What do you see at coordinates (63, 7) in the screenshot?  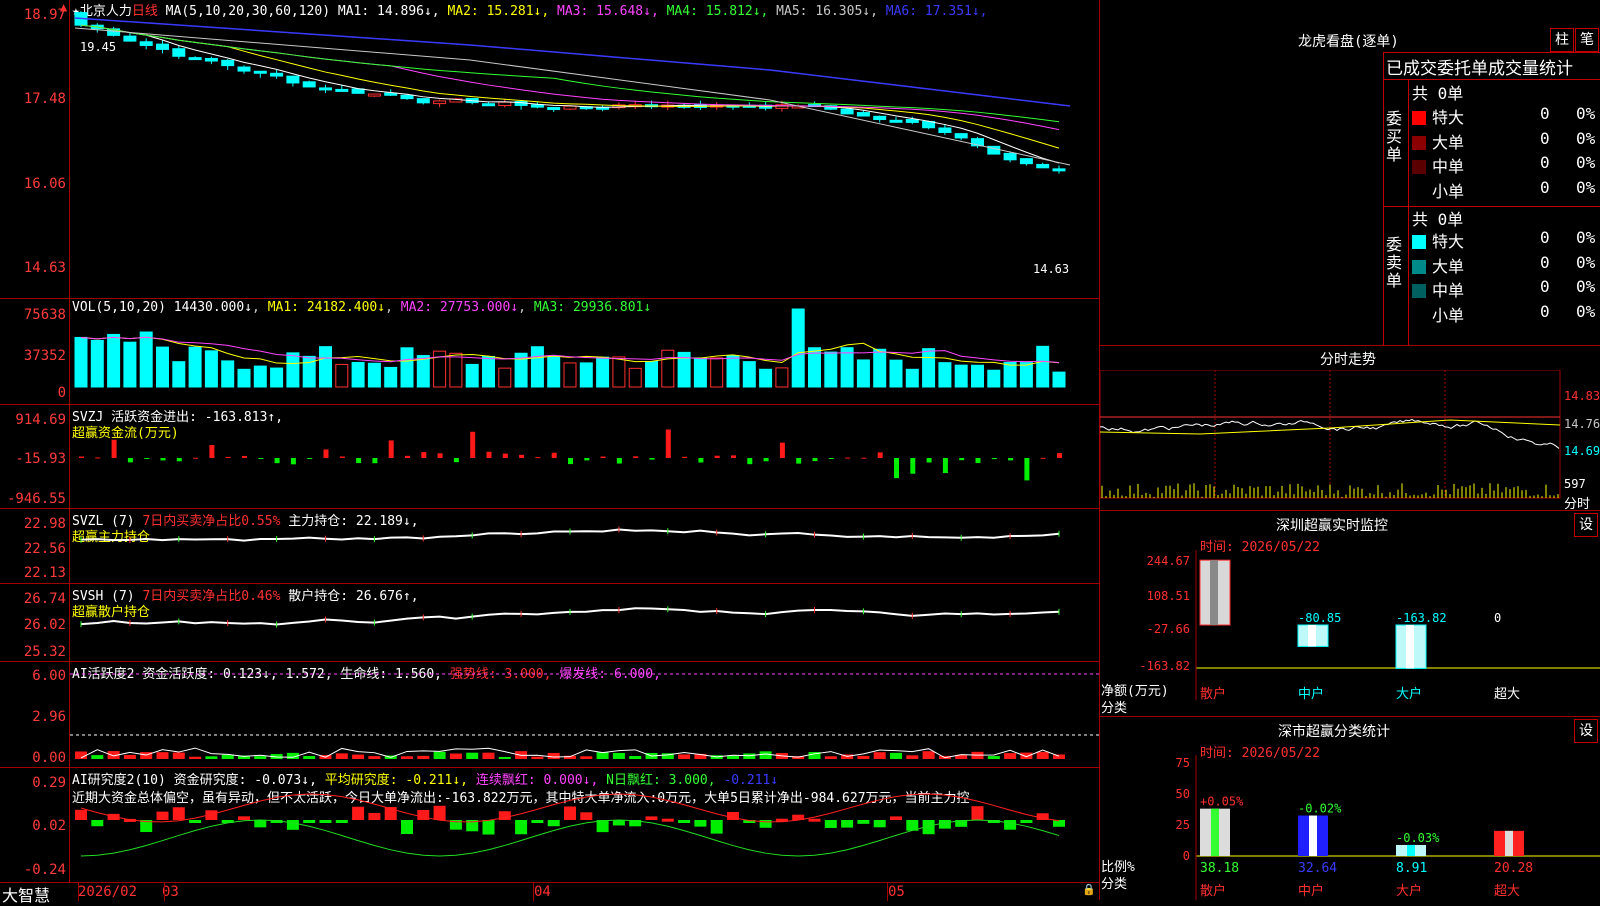 I see `menu-icon: ▲` at bounding box center [63, 7].